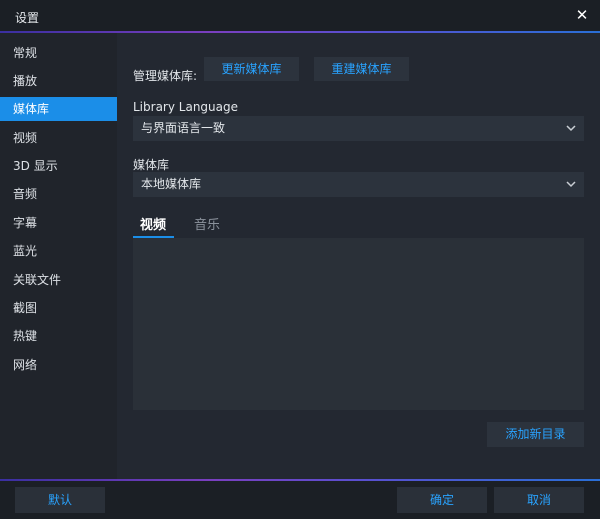  I want to click on close-icon: ✕, so click(582, 15).